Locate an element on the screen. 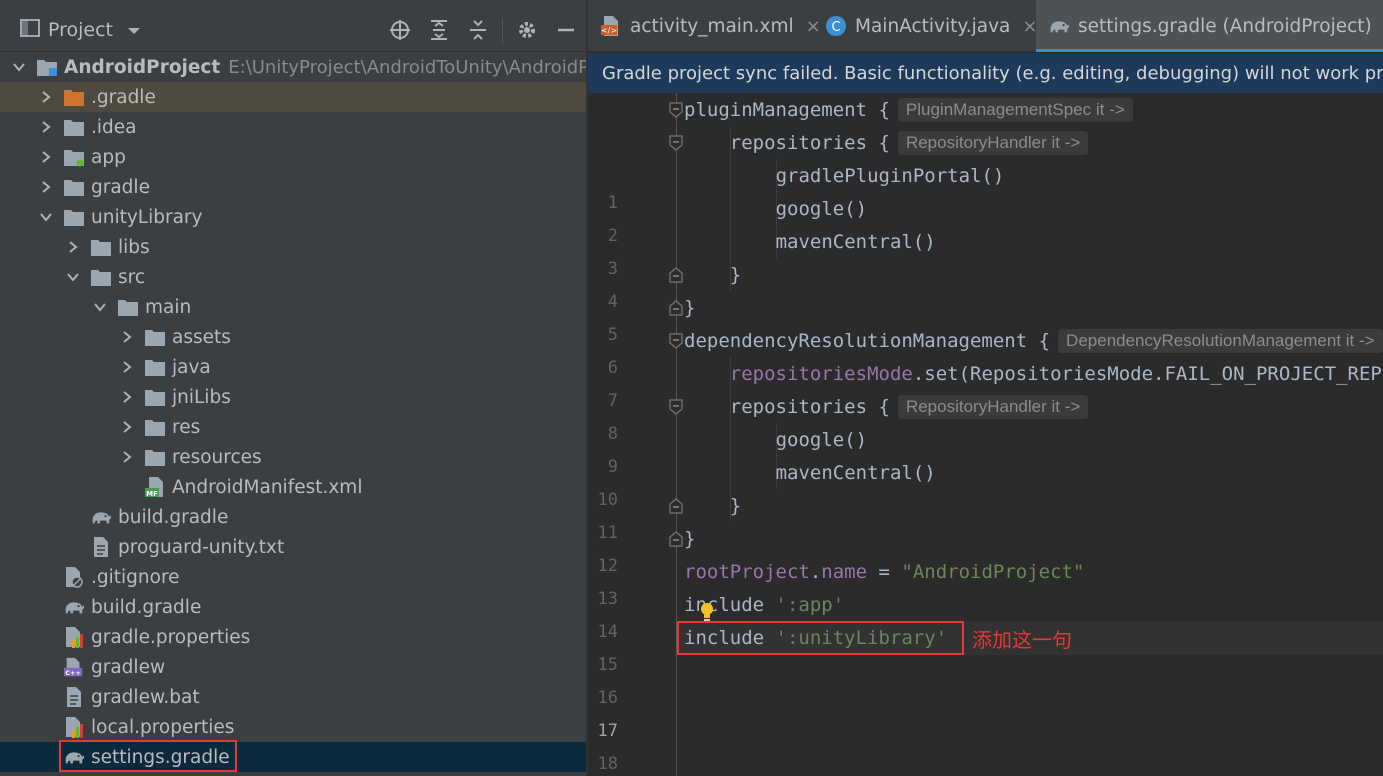  expand-all-icon is located at coordinates (439, 30).